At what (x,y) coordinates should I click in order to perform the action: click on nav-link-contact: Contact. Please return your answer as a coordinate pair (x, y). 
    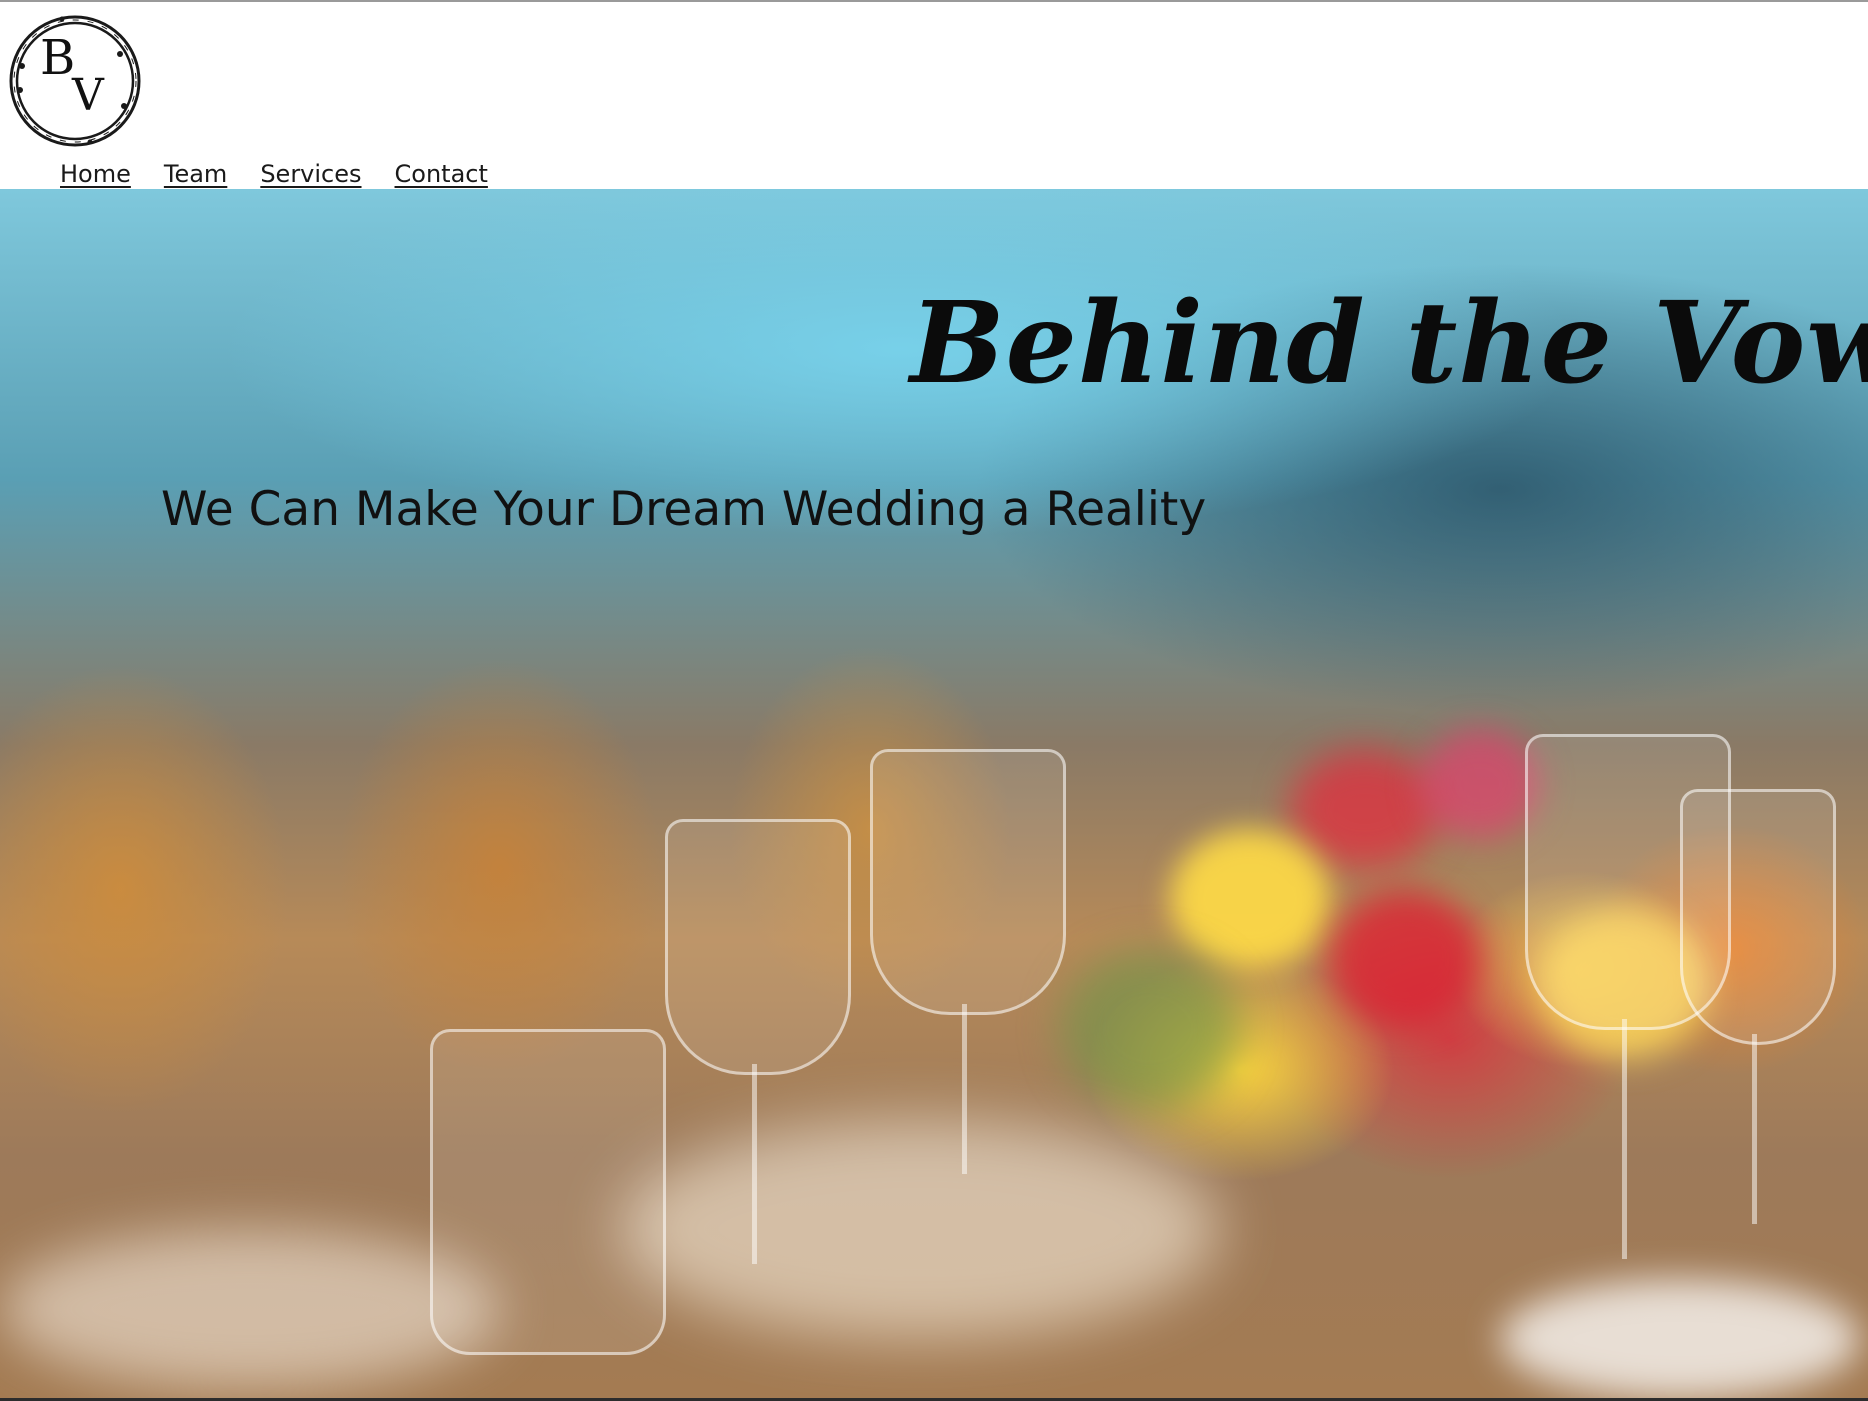
    Looking at the image, I should click on (441, 175).